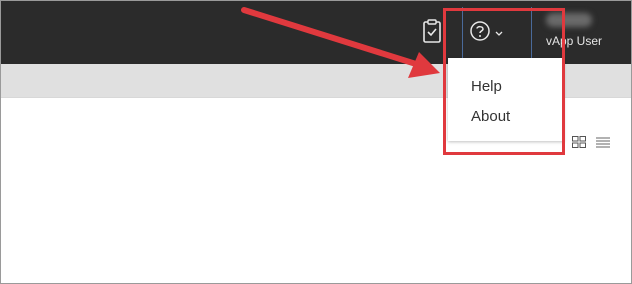 The width and height of the screenshot is (632, 284). What do you see at coordinates (603, 141) in the screenshot?
I see `list-view-icon` at bounding box center [603, 141].